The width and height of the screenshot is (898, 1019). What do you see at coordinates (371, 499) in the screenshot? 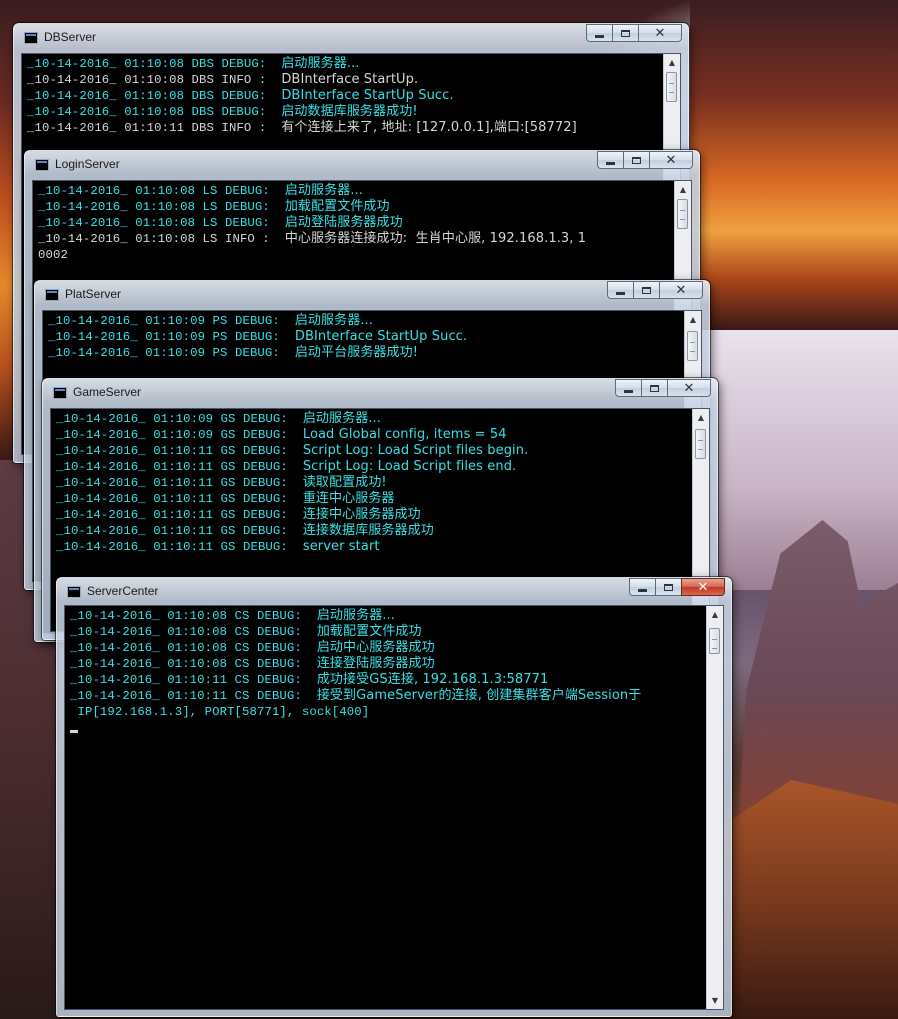
I see `log-line: _10-14-2016_ 01:10:11 GS DEBUG: 重连中心服务器` at bounding box center [371, 499].